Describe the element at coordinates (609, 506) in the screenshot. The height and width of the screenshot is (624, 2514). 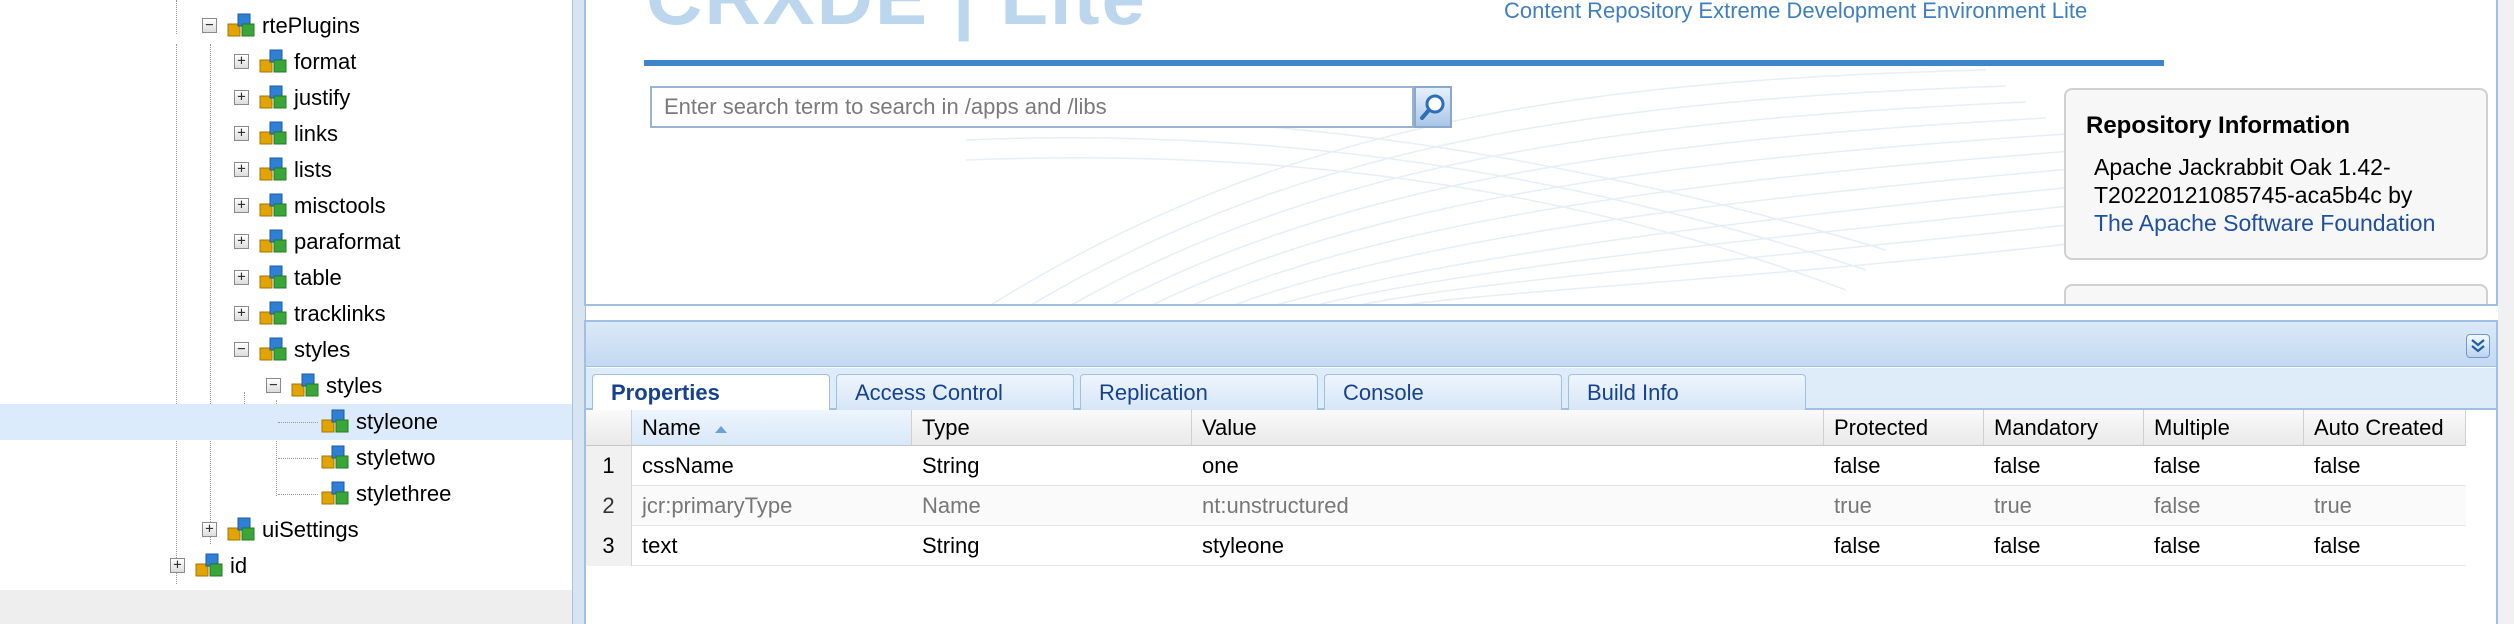
I see `row-number: 2` at that location.